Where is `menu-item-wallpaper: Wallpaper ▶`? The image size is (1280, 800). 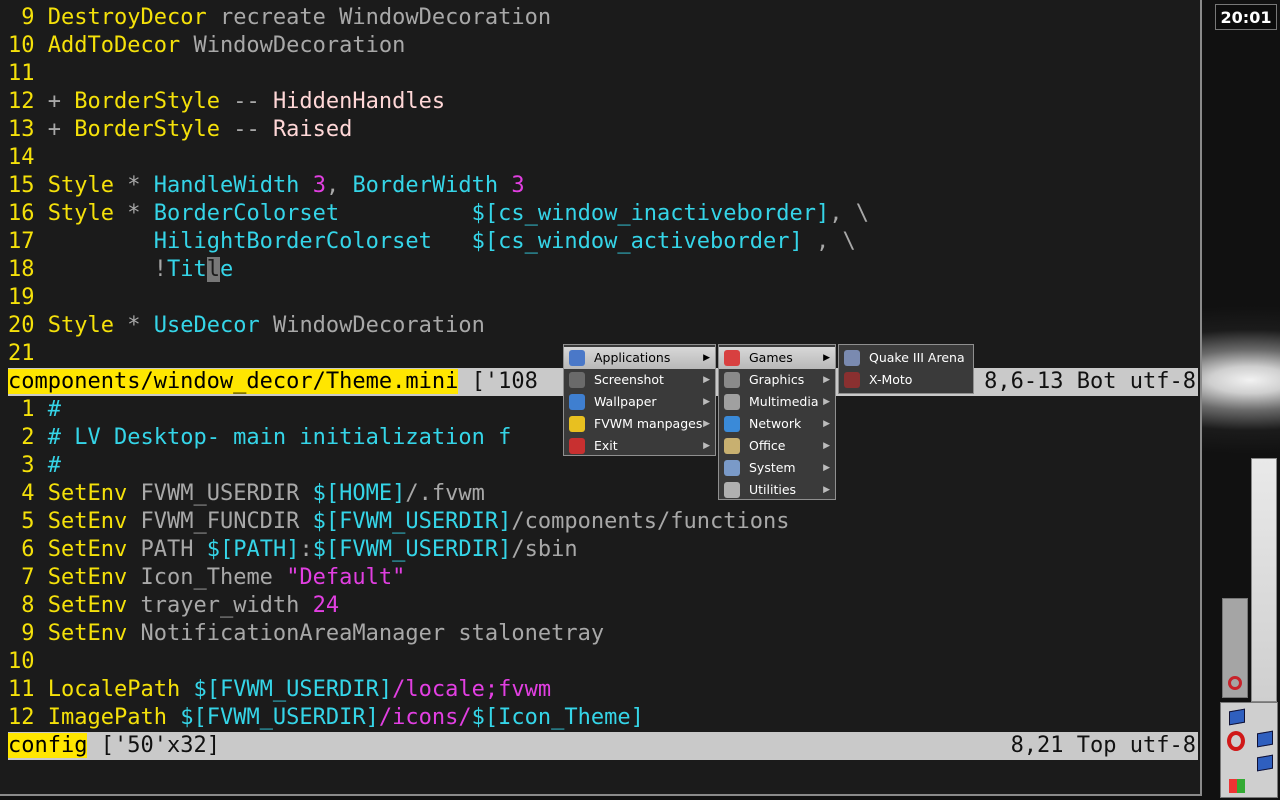 menu-item-wallpaper: Wallpaper ▶ is located at coordinates (639, 402).